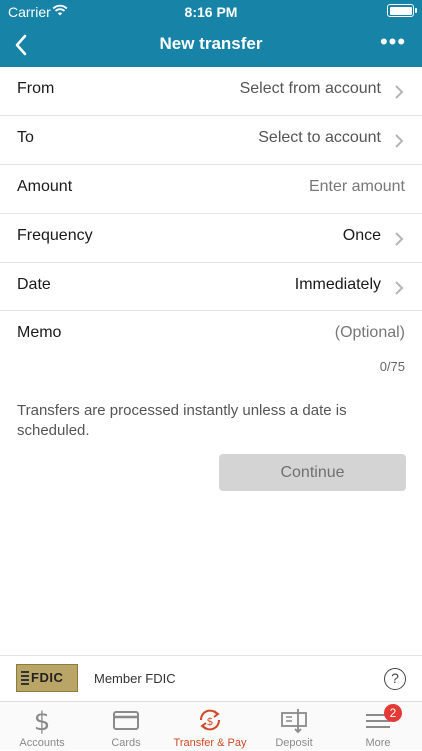 This screenshot has width=422, height=751. Describe the element at coordinates (211, 189) in the screenshot. I see `amount-row: Amount Enter amount` at that location.